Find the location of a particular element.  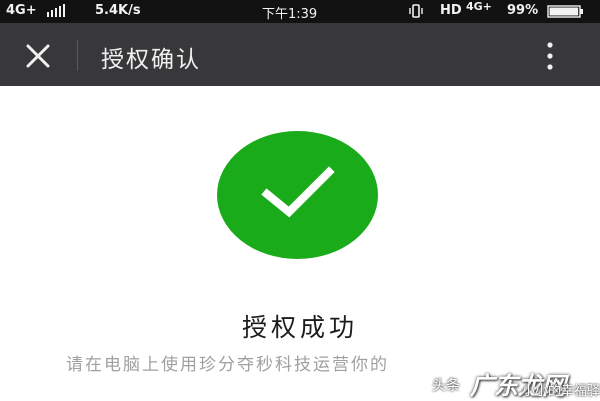

watermark-site: 小小的幸福驿站 is located at coordinates (561, 391).